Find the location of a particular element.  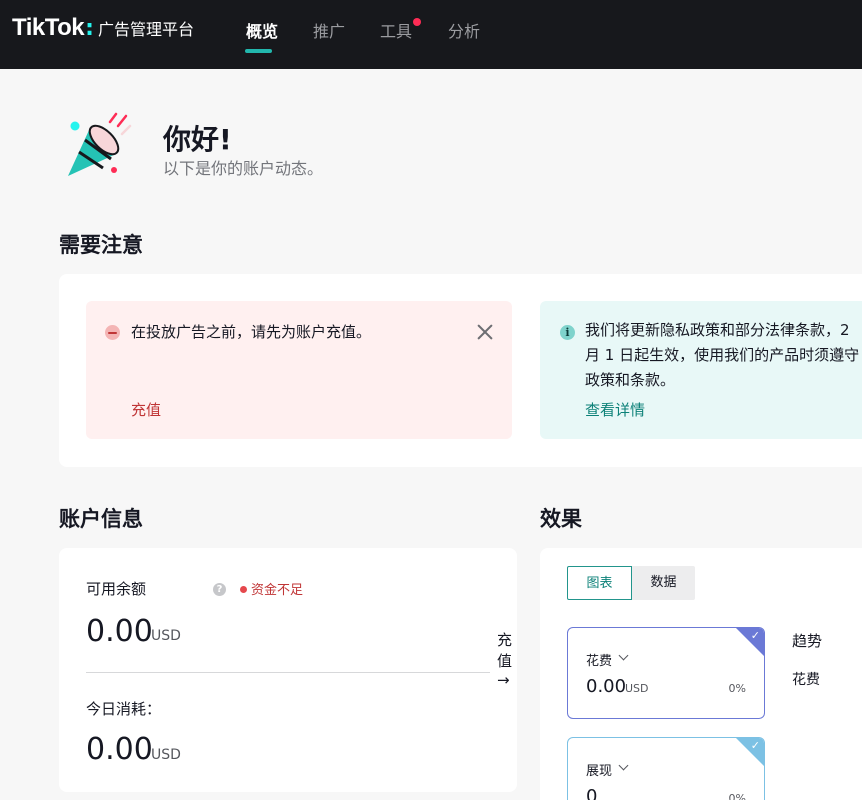

spend-metric-percent: 0% is located at coordinates (737, 688).